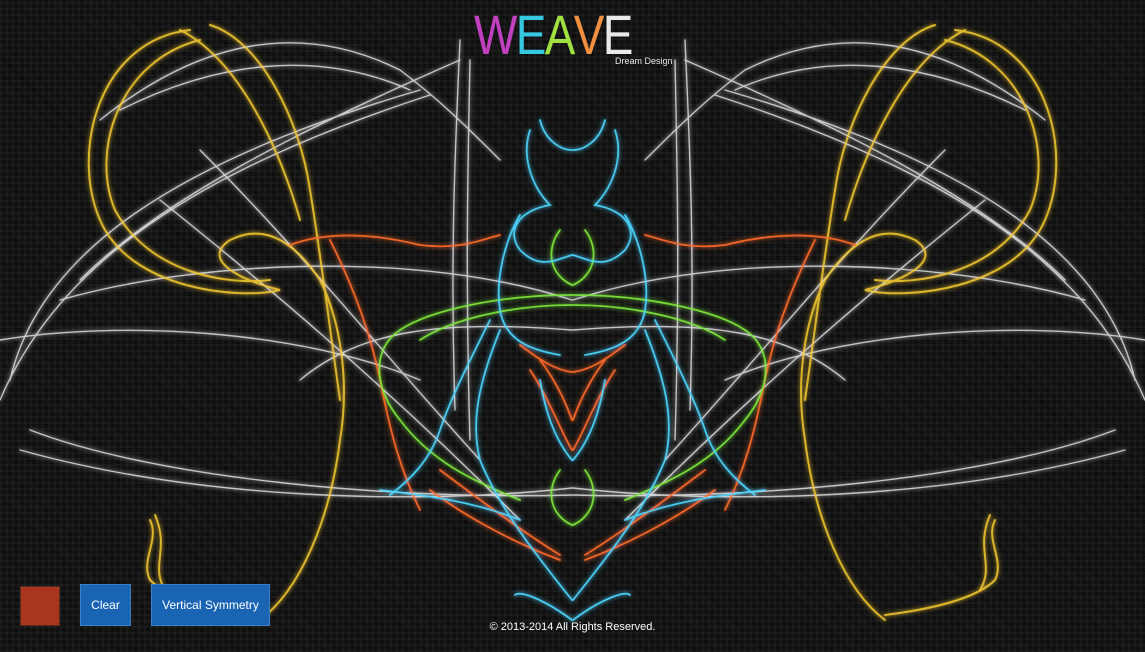 This screenshot has width=1145, height=652. Describe the element at coordinates (589, 34) in the screenshot. I see `logo-letter: V` at that location.